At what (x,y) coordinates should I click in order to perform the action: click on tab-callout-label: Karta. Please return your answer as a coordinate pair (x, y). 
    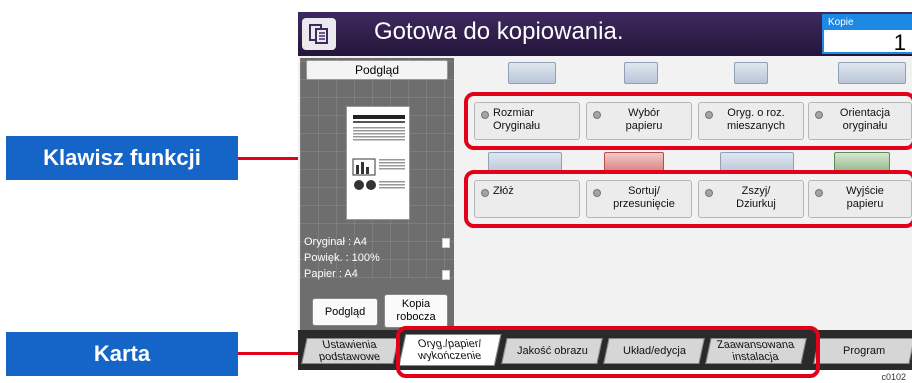
    Looking at the image, I should click on (122, 353).